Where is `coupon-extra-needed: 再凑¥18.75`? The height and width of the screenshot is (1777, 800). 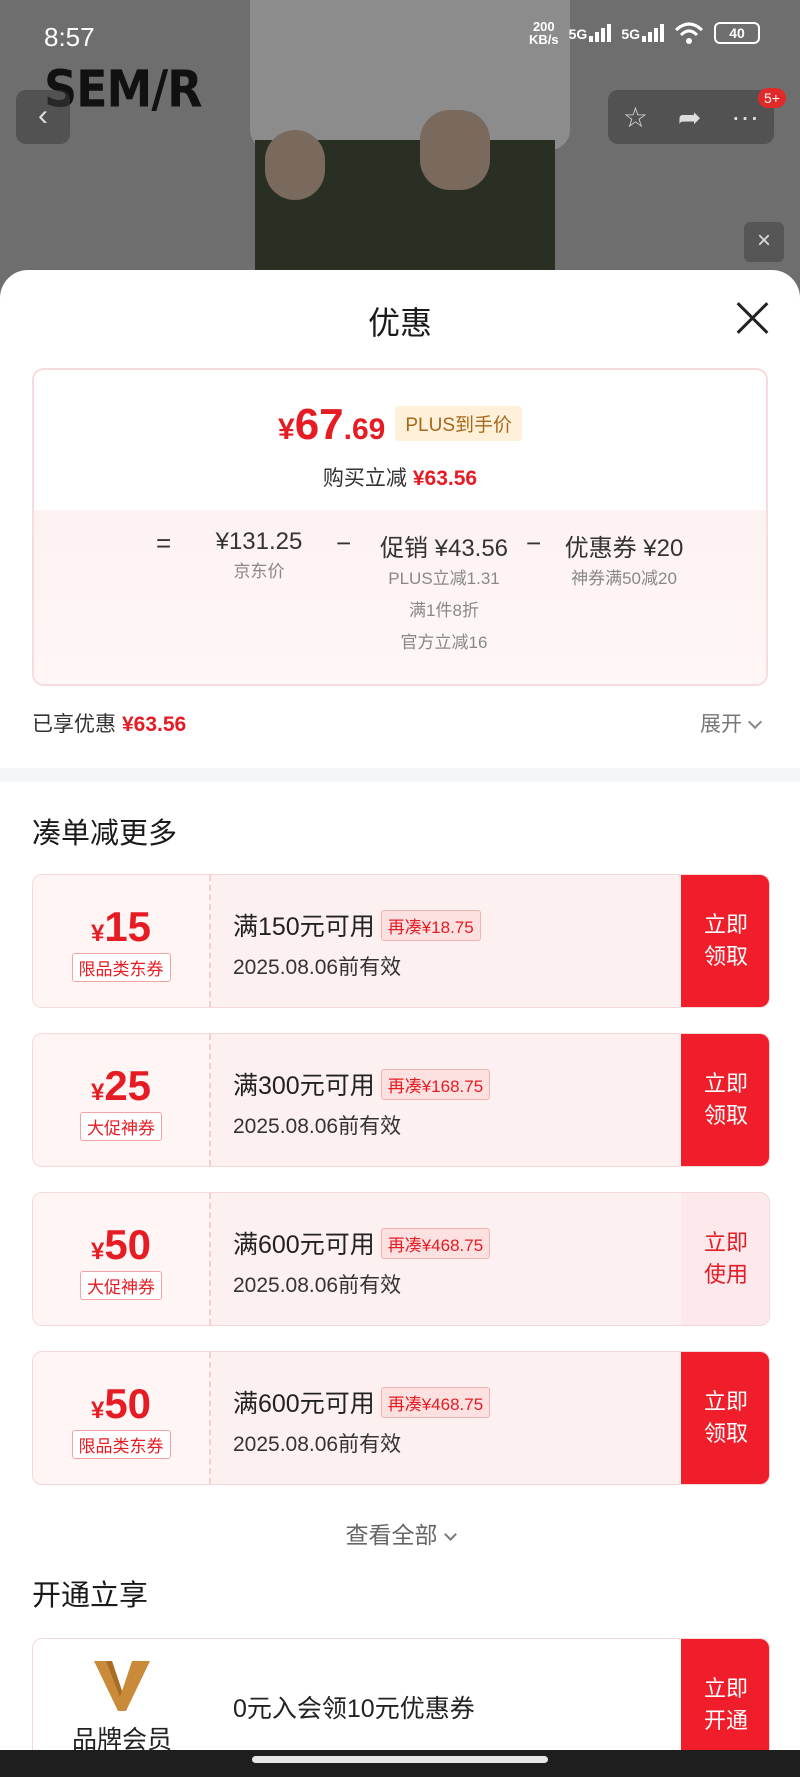
coupon-extra-needed: 再凑¥18.75 is located at coordinates (430, 925).